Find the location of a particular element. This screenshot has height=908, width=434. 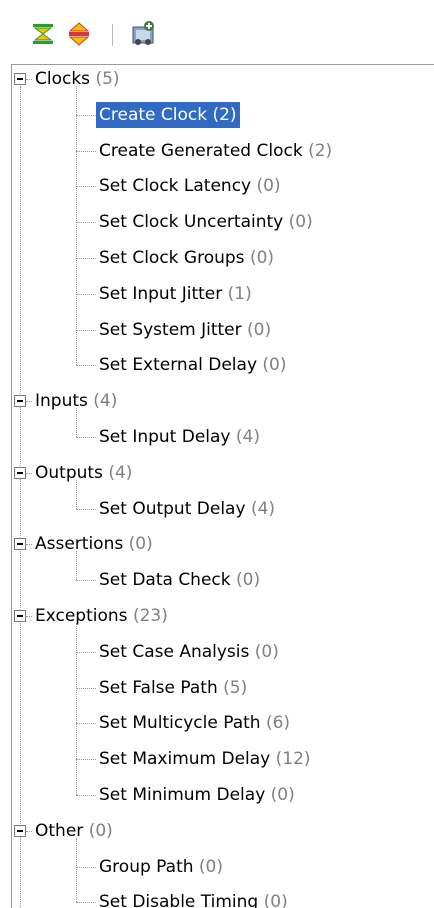

tree-item-set-data-check: Set Data Check (0) is located at coordinates (179, 580).